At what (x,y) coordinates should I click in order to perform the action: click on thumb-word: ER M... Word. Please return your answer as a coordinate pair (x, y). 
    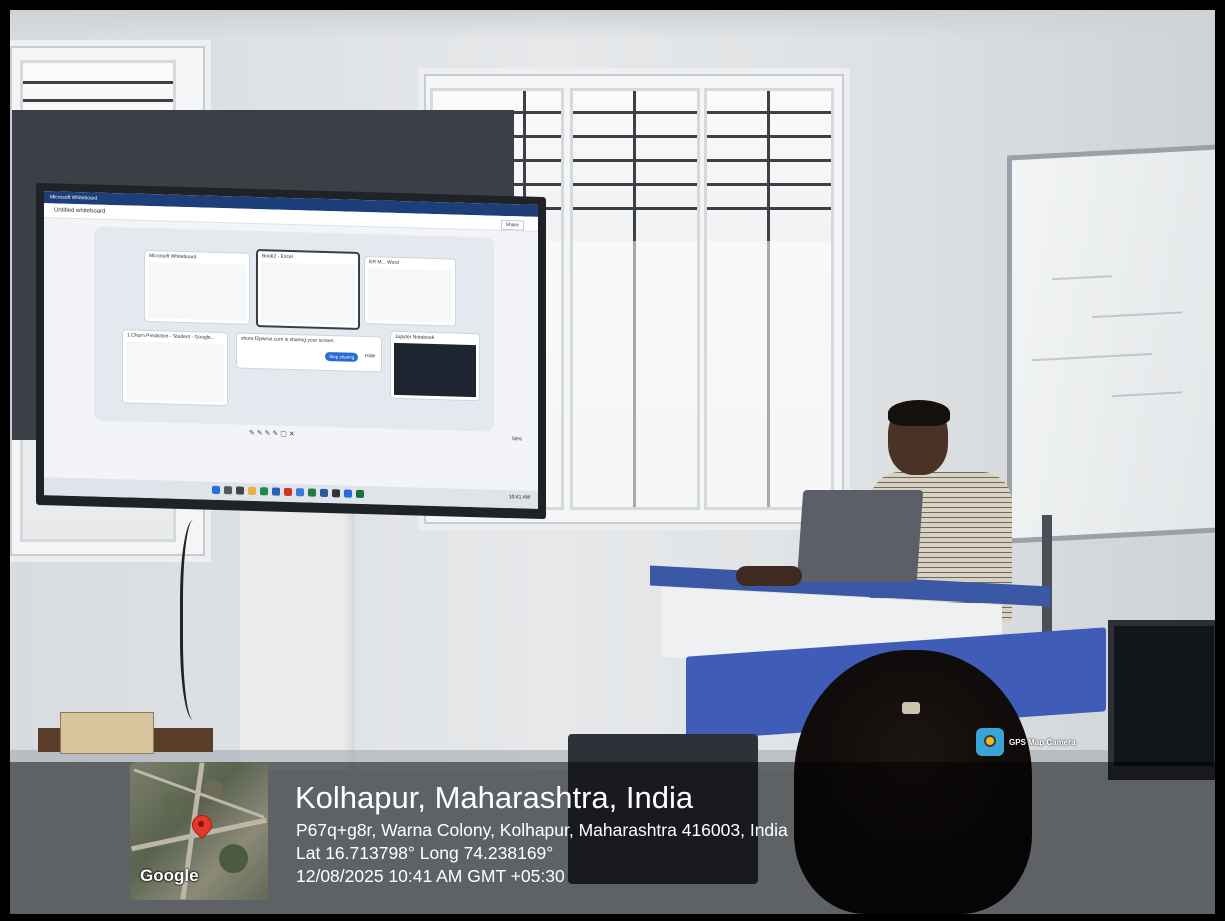
    Looking at the image, I should click on (410, 291).